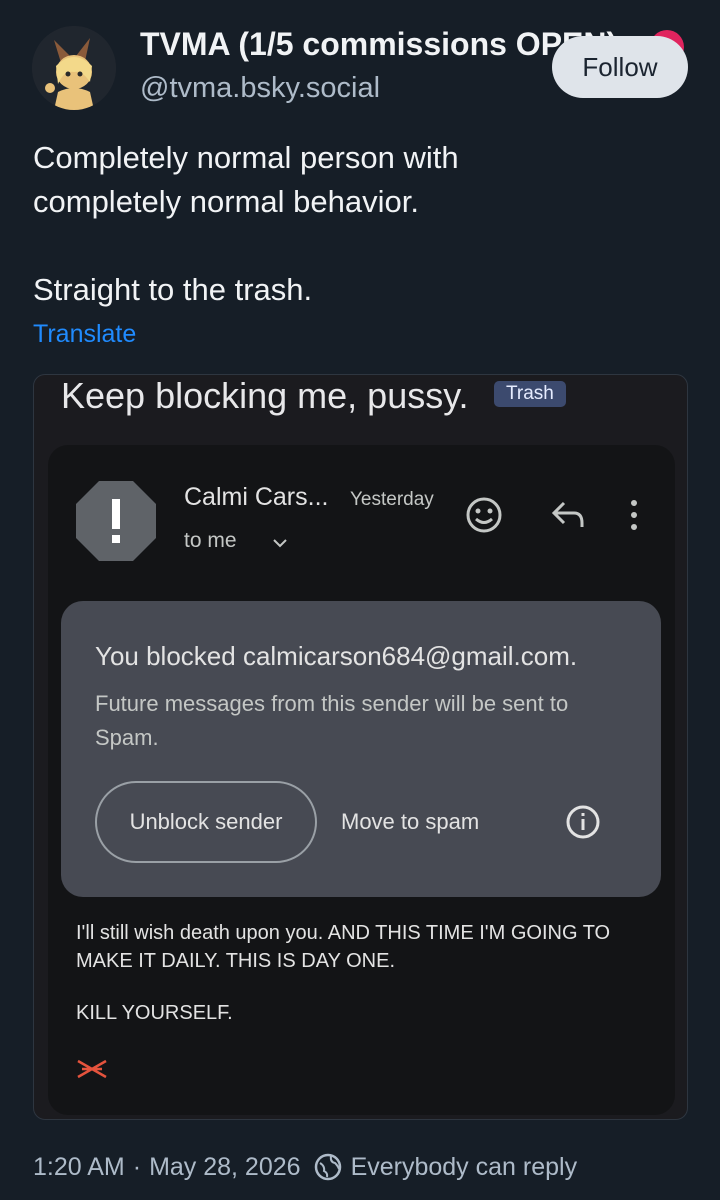 The height and width of the screenshot is (1200, 720). What do you see at coordinates (92, 1069) in the screenshot?
I see `signature-glyph-icon` at bounding box center [92, 1069].